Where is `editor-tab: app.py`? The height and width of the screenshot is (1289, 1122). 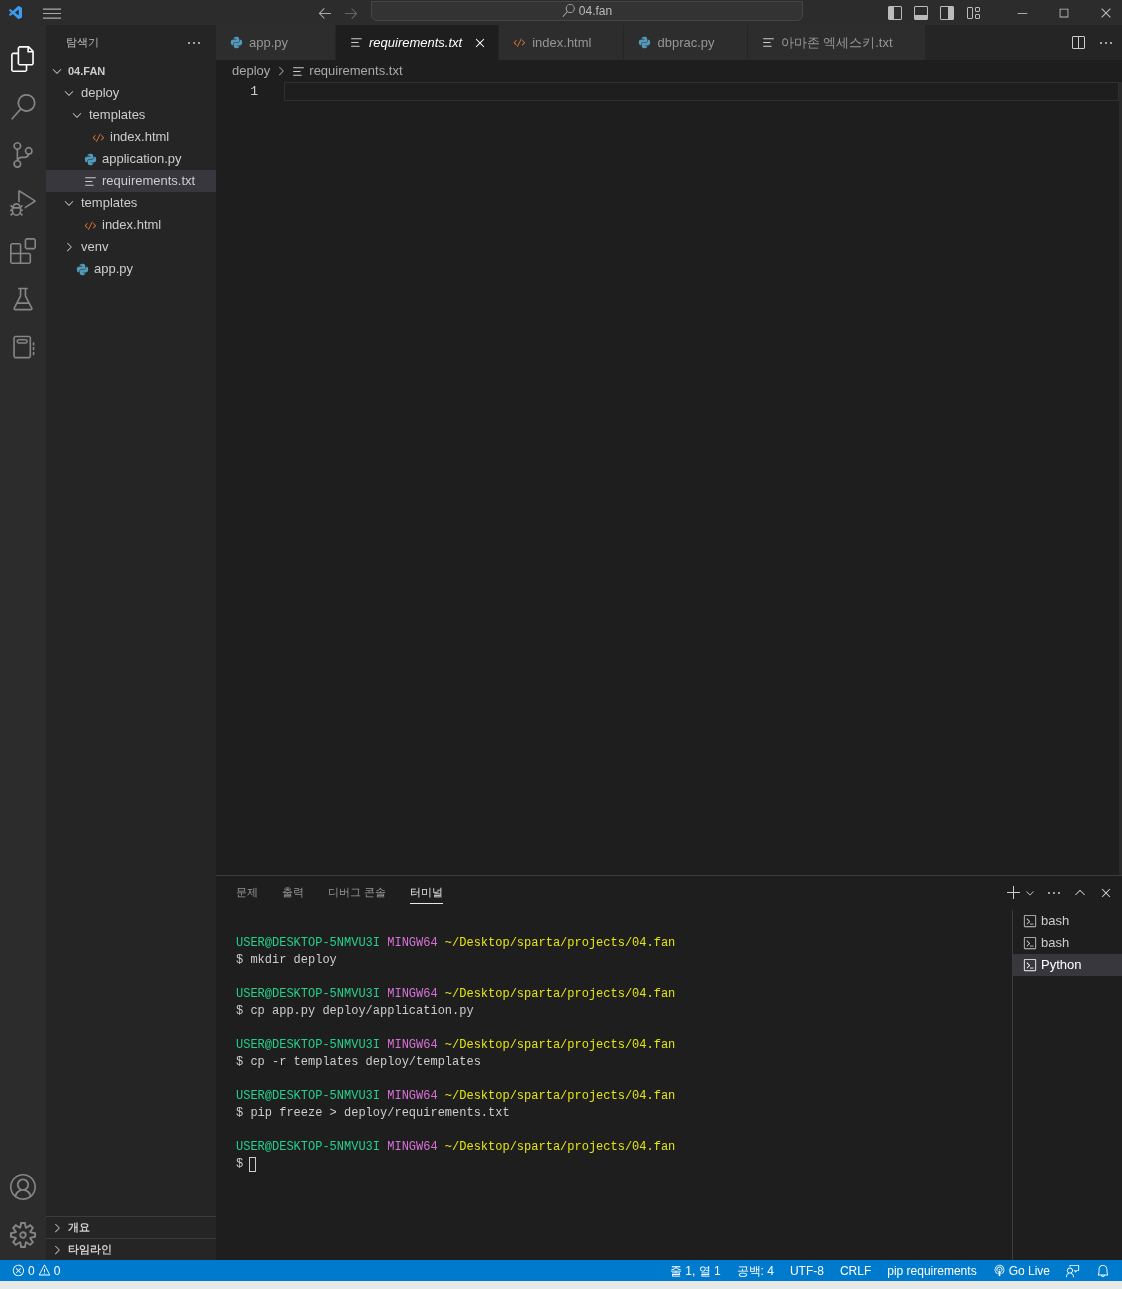
editor-tab: app.py is located at coordinates (276, 42).